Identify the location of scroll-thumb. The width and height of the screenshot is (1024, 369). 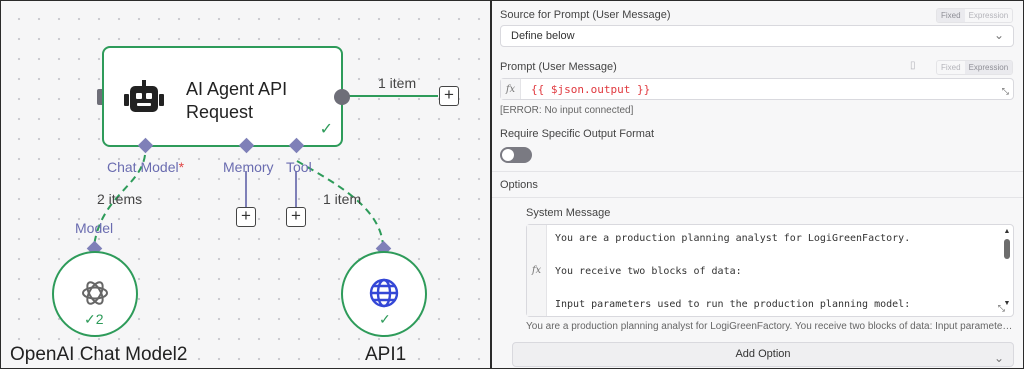
(1007, 249).